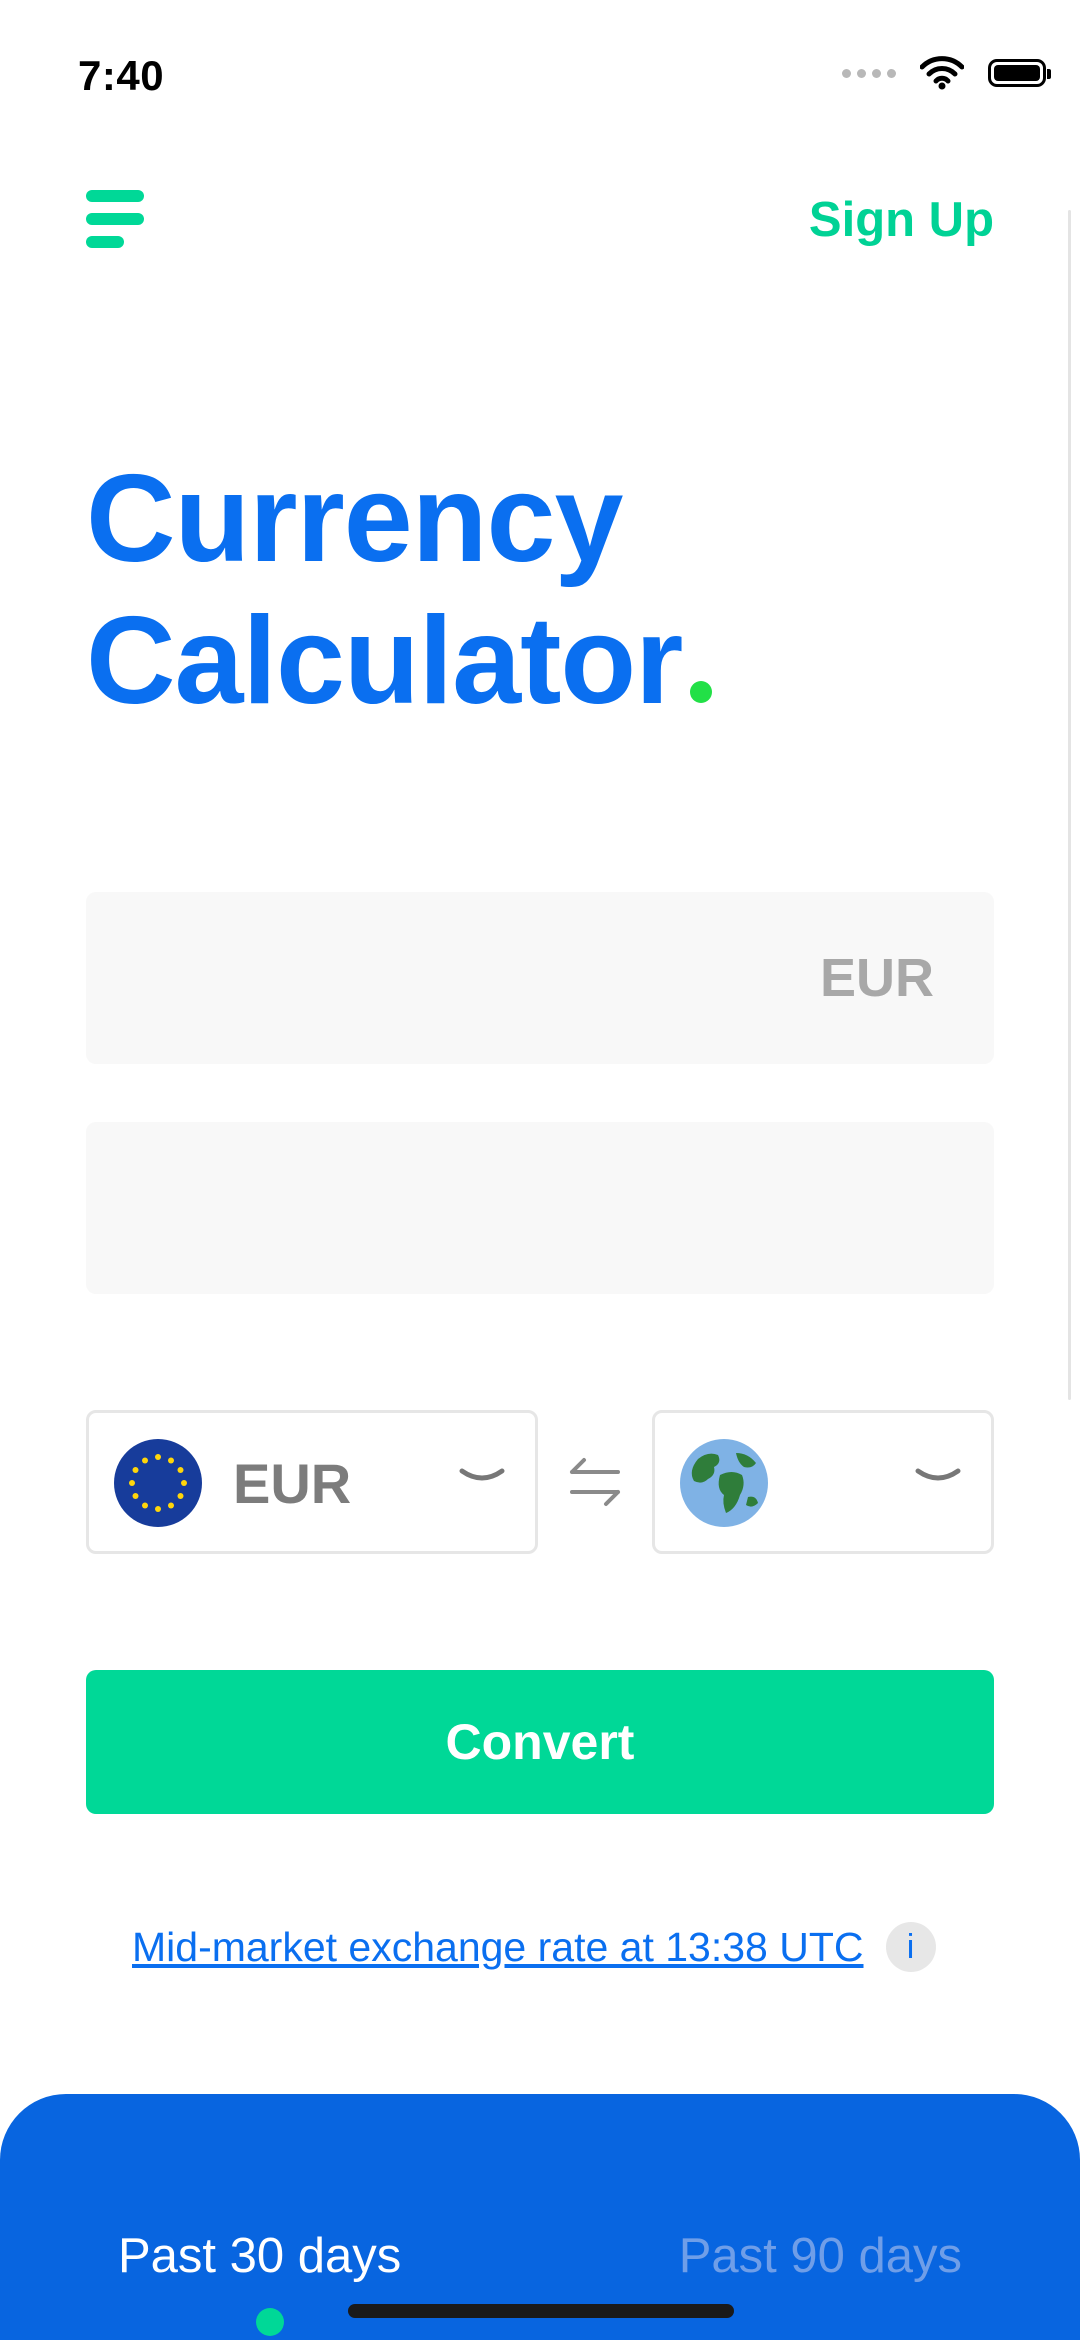 Image resolution: width=1080 pixels, height=2340 pixels. What do you see at coordinates (158, 1483) in the screenshot?
I see `eu-flag-icon` at bounding box center [158, 1483].